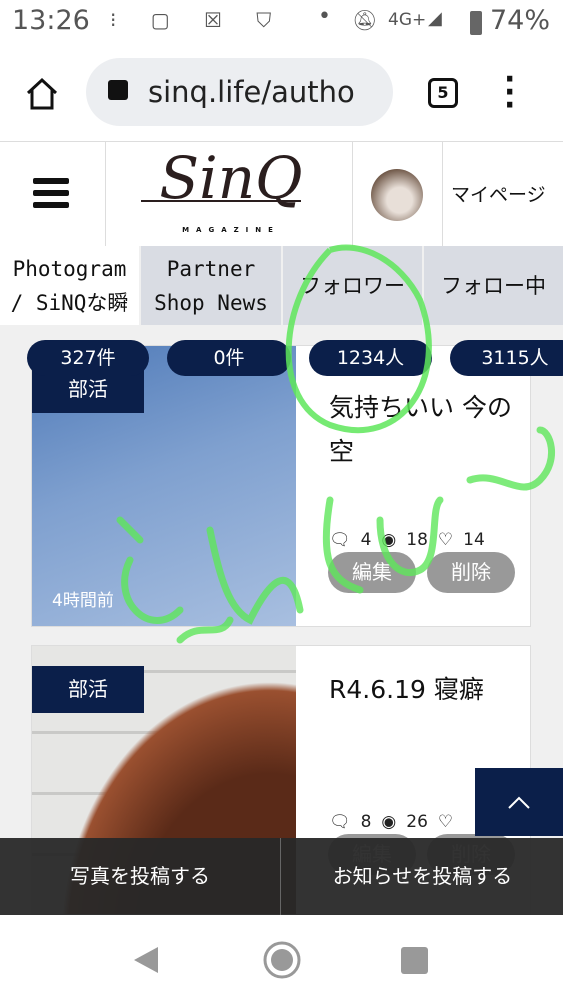 Image resolution: width=563 pixels, height=1000 pixels. What do you see at coordinates (51, 181) in the screenshot?
I see `hamburger-icon` at bounding box center [51, 181].